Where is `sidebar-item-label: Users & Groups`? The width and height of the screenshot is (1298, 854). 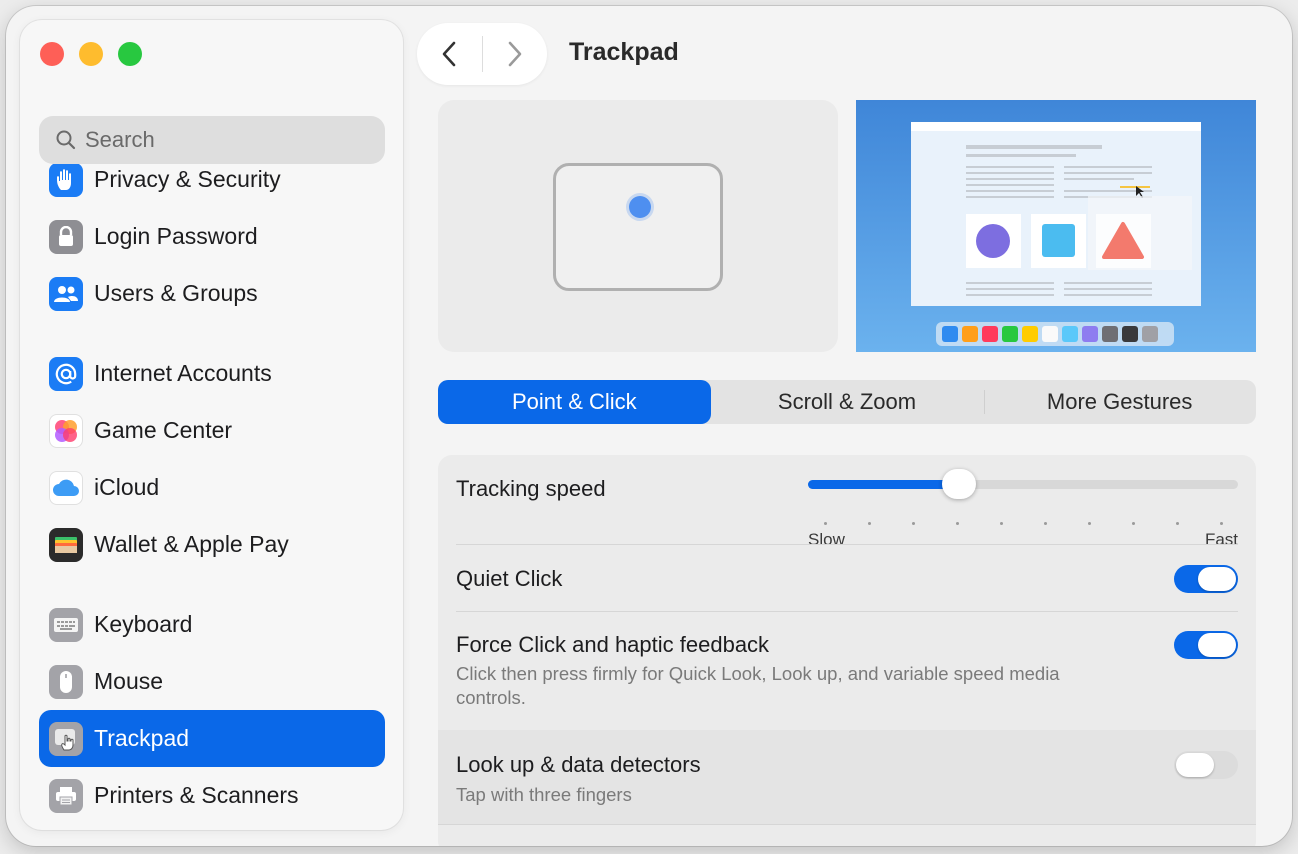
sidebar-item-label: Users & Groups is located at coordinates (176, 293).